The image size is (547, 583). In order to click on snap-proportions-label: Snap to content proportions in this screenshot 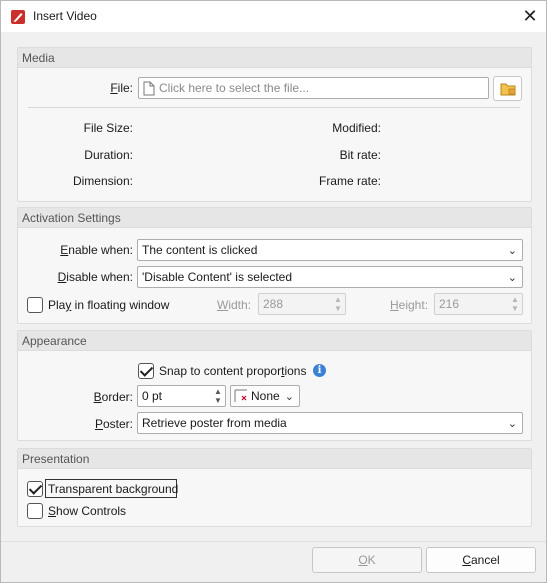, I will do `click(233, 371)`.